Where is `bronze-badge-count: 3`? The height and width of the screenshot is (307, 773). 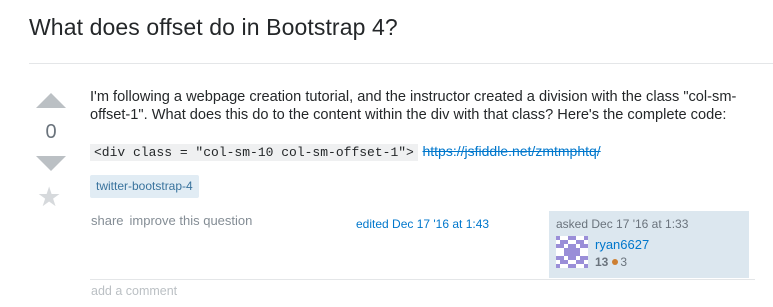 bronze-badge-count: 3 is located at coordinates (624, 262).